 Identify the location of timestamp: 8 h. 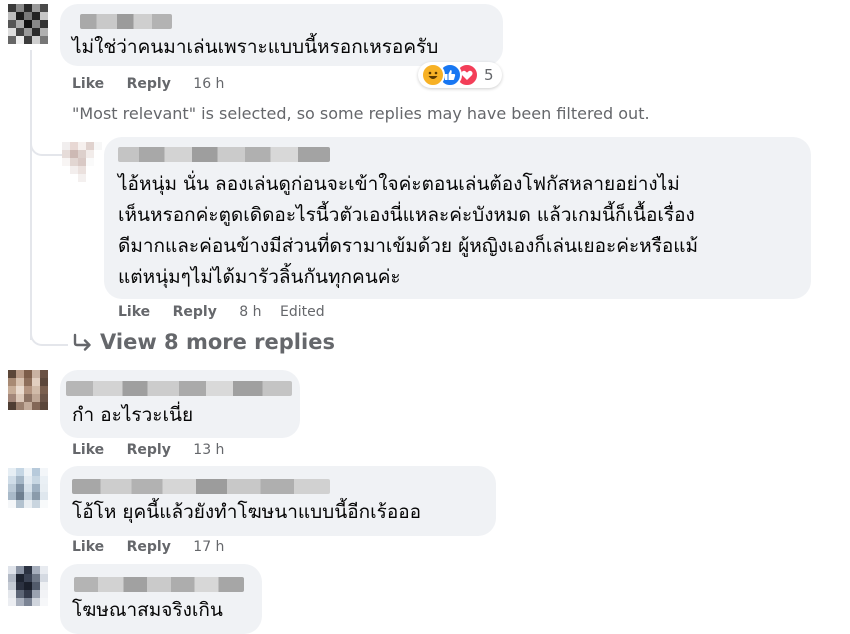
(250, 312).